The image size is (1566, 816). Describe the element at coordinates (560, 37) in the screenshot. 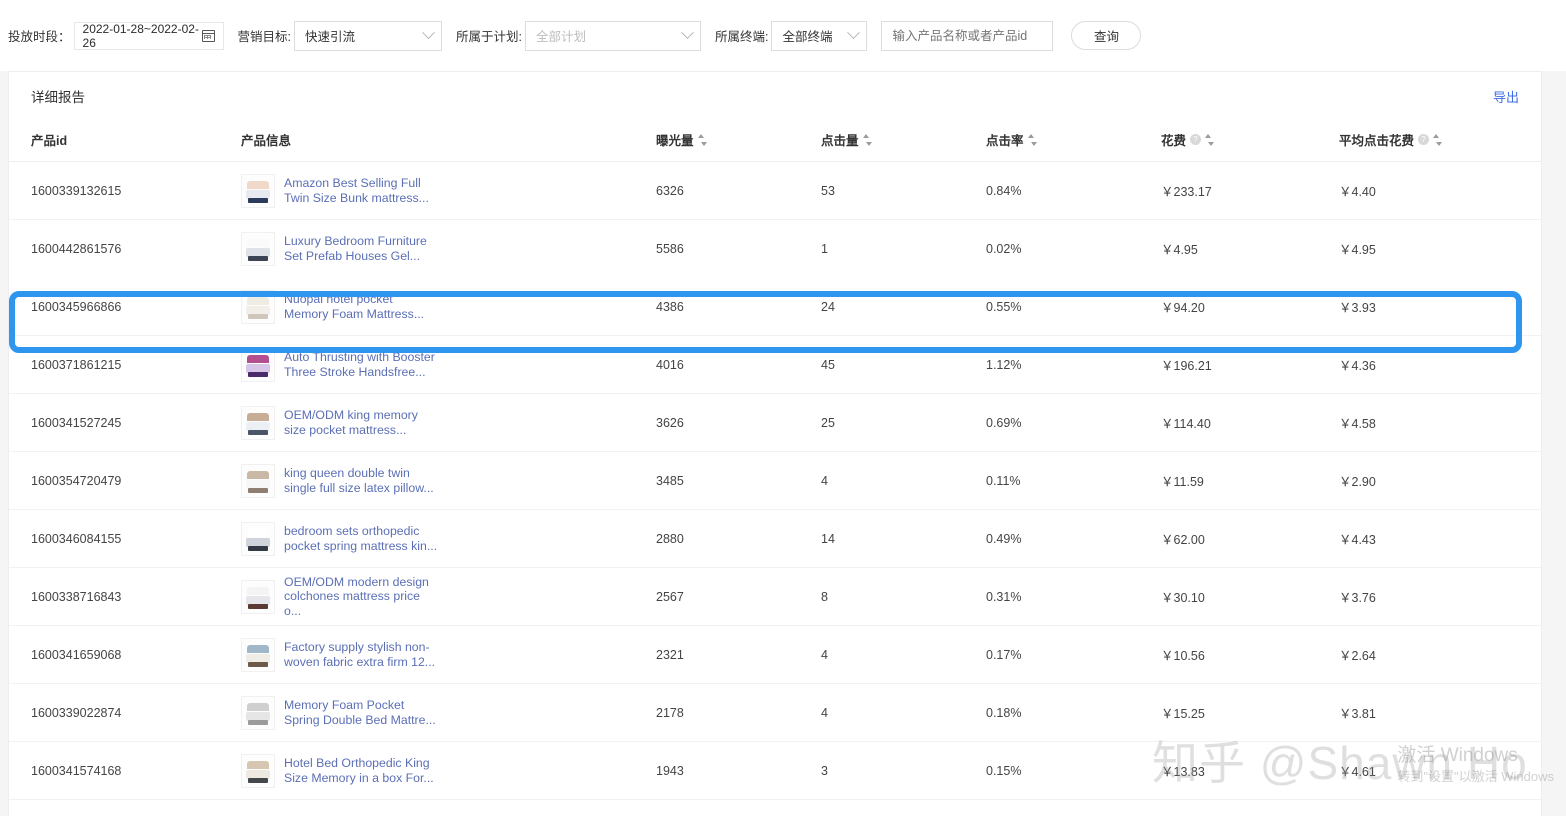

I see `plan-value: 全部计划` at that location.